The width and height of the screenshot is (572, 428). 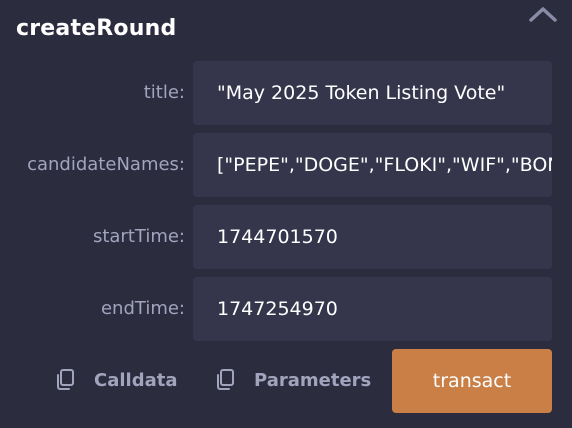 I want to click on function-title: createRound, so click(x=96, y=28).